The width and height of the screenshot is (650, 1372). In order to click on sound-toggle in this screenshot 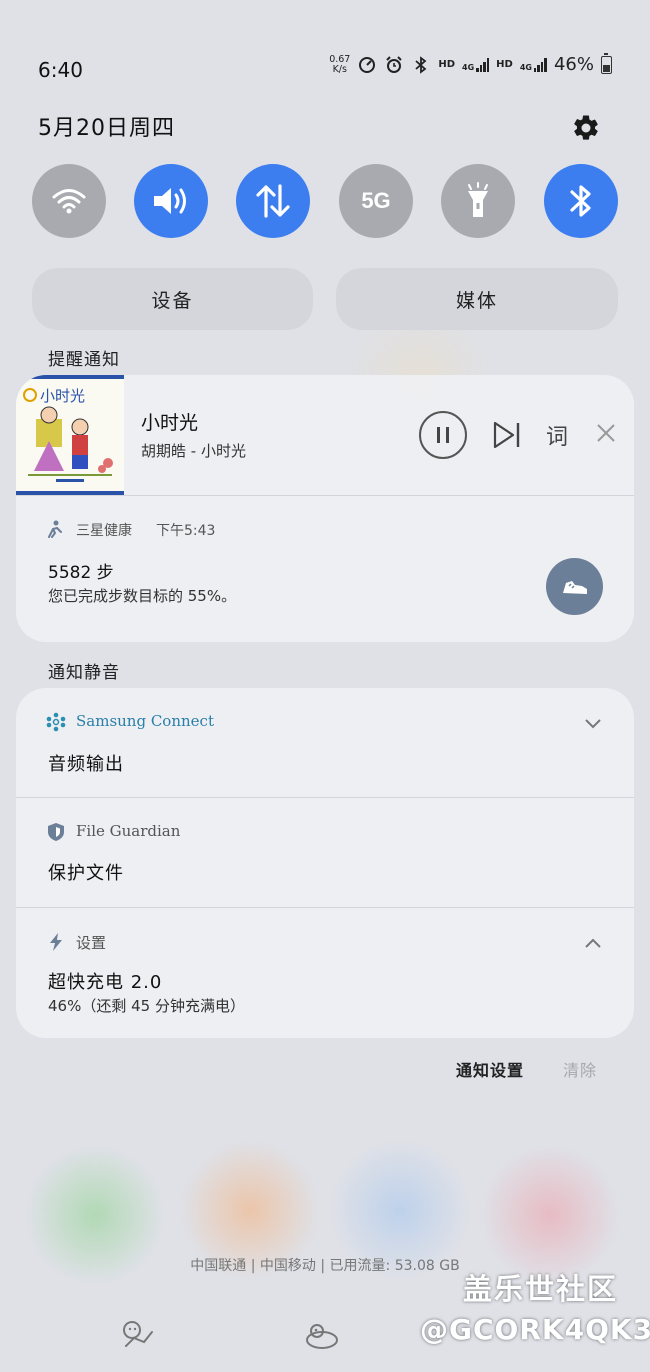, I will do `click(171, 201)`.